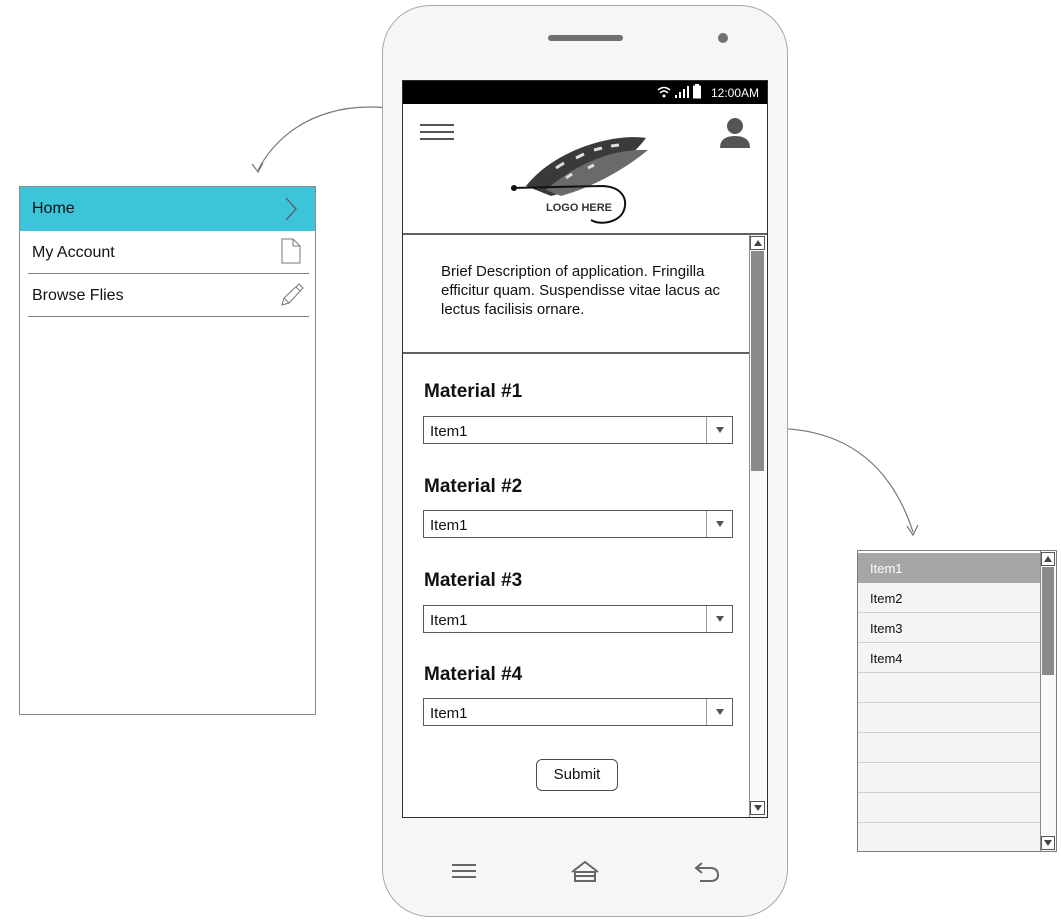  Describe the element at coordinates (697, 91) in the screenshot. I see `battery-icon` at that location.